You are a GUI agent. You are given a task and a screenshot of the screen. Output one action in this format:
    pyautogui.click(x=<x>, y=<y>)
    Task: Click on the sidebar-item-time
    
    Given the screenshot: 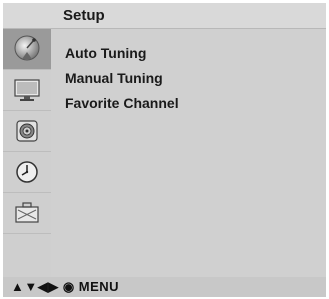 What is the action you would take?
    pyautogui.click(x=27, y=172)
    